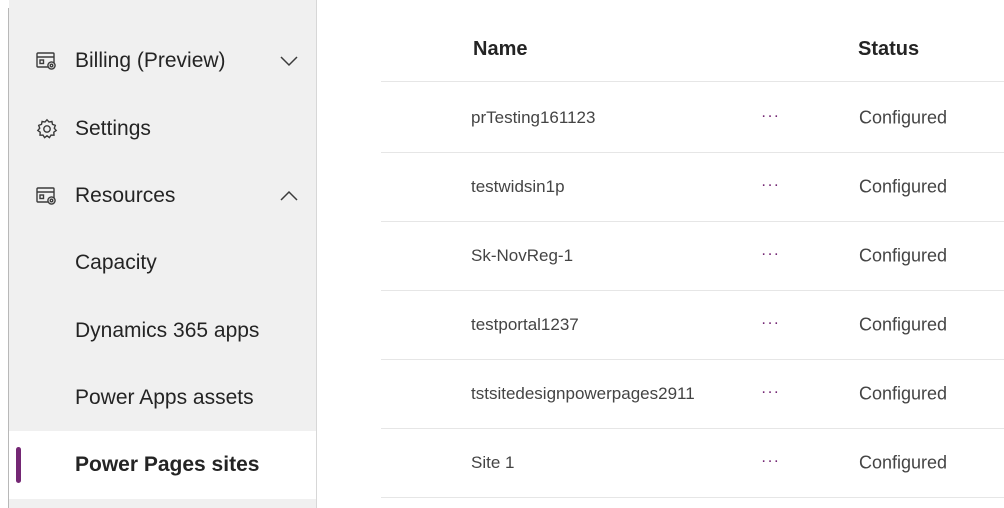 Image resolution: width=1004 pixels, height=508 pixels. Describe the element at coordinates (289, 61) in the screenshot. I see `chevron-down-icon` at that location.